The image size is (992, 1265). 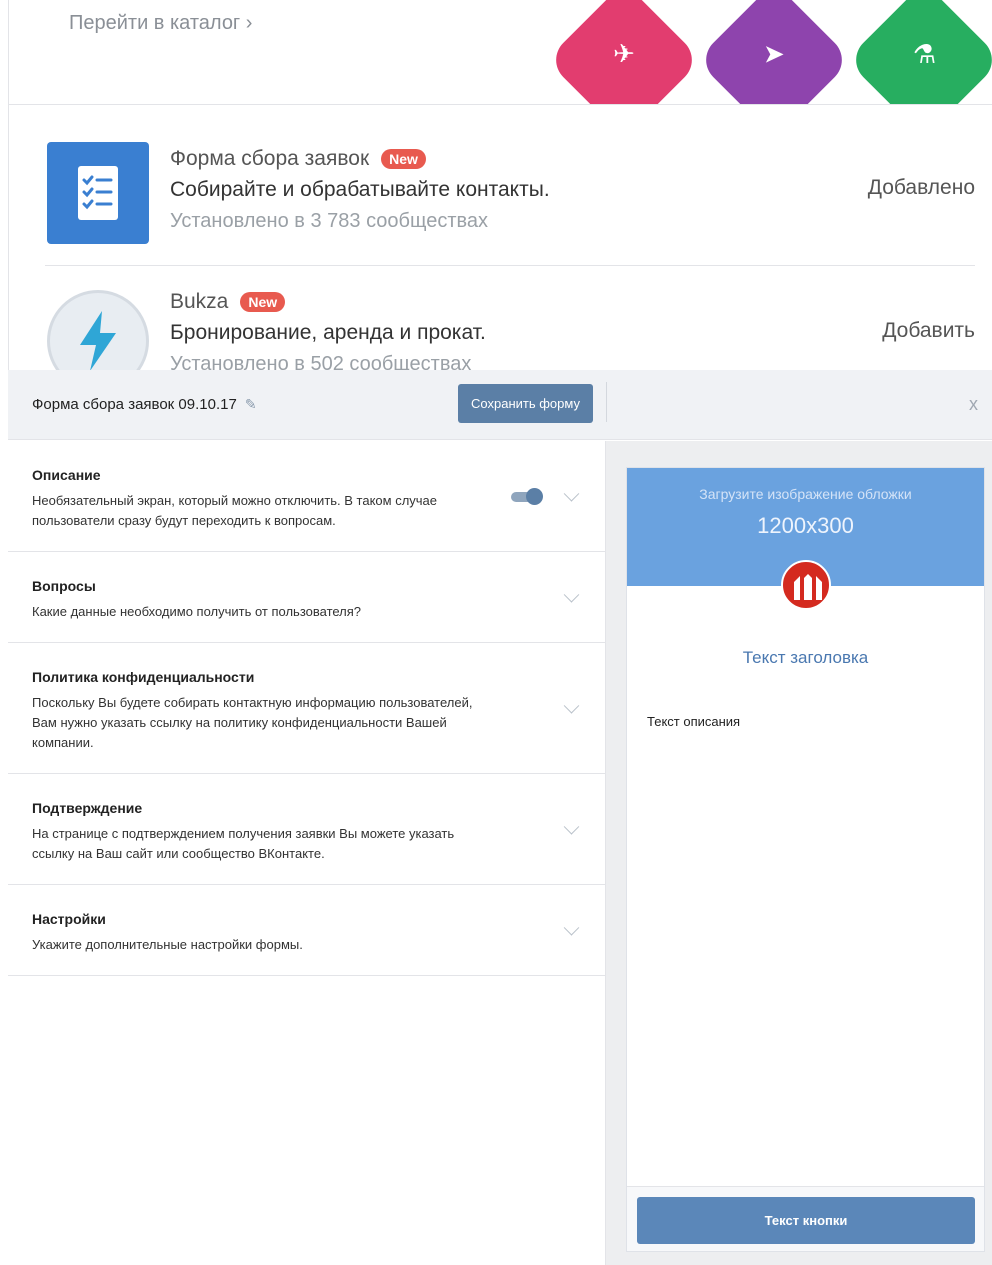 What do you see at coordinates (134, 404) in the screenshot?
I see `form-title-text: Форма сбора заявок 09.10.17` at bounding box center [134, 404].